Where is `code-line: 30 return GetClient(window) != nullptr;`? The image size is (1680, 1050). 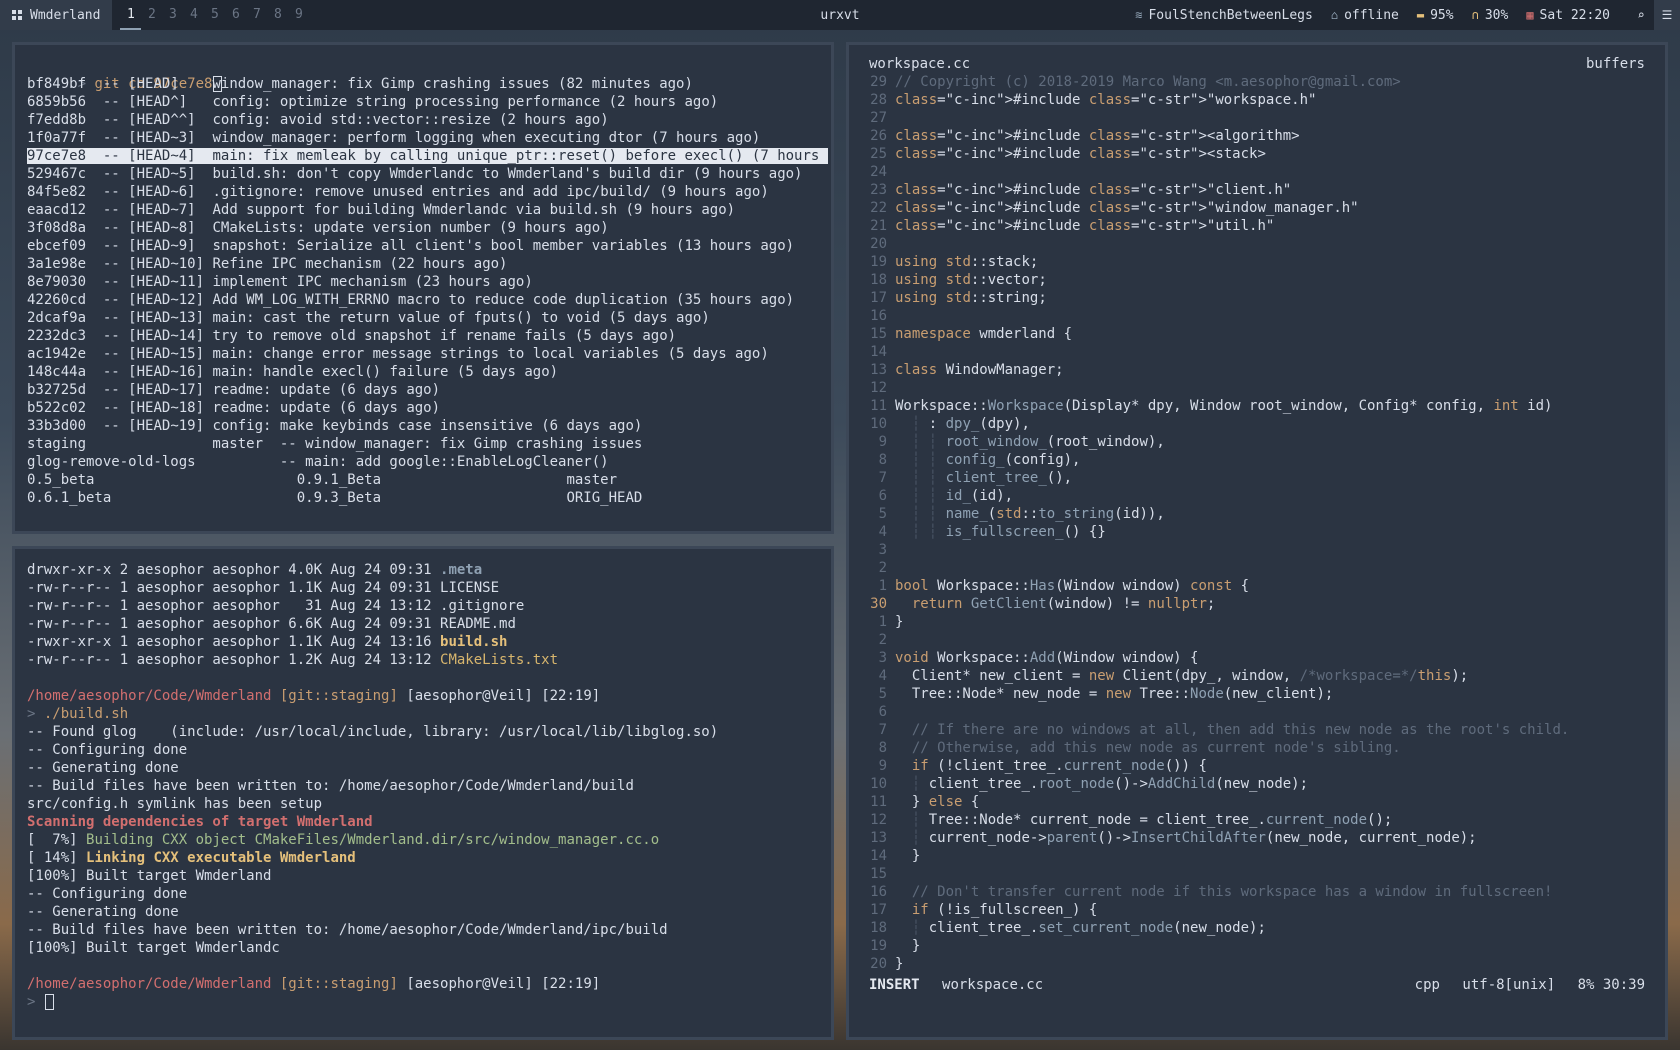
code-line: 30 return GetClient(window) != nullptr; is located at coordinates (1216, 604).